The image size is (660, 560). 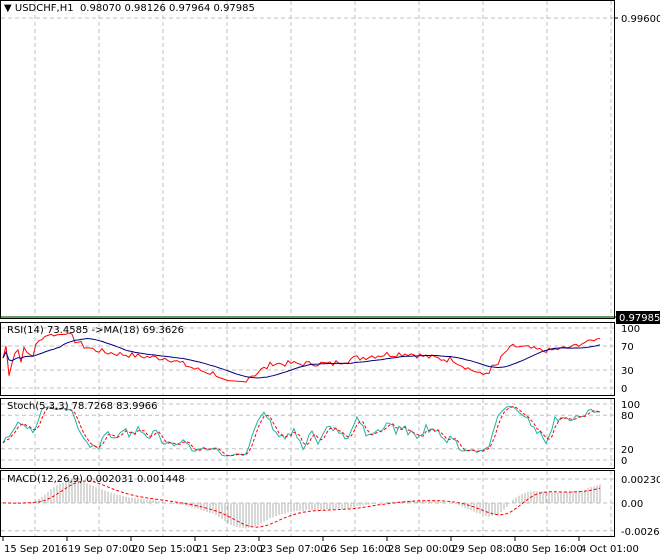 I want to click on ohlc-values: 0.98070 0.98126 0.97964 0.97985, so click(x=167, y=8).